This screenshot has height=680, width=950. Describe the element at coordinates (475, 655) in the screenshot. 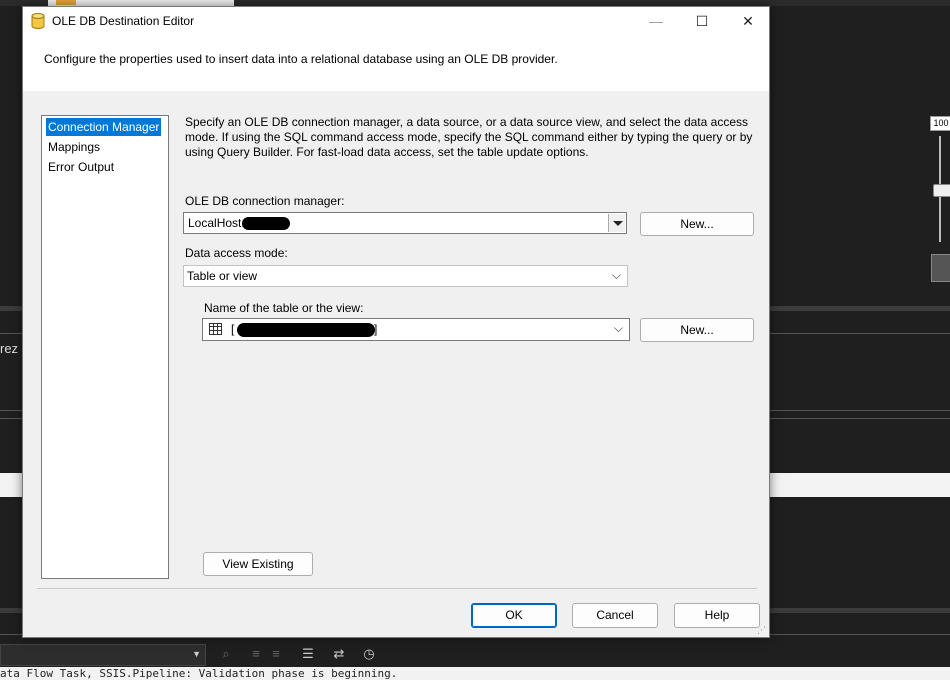

I see `output-toolbar: ▼ ⌕ ≡ ≡ ☰ ⇄ ◷` at that location.